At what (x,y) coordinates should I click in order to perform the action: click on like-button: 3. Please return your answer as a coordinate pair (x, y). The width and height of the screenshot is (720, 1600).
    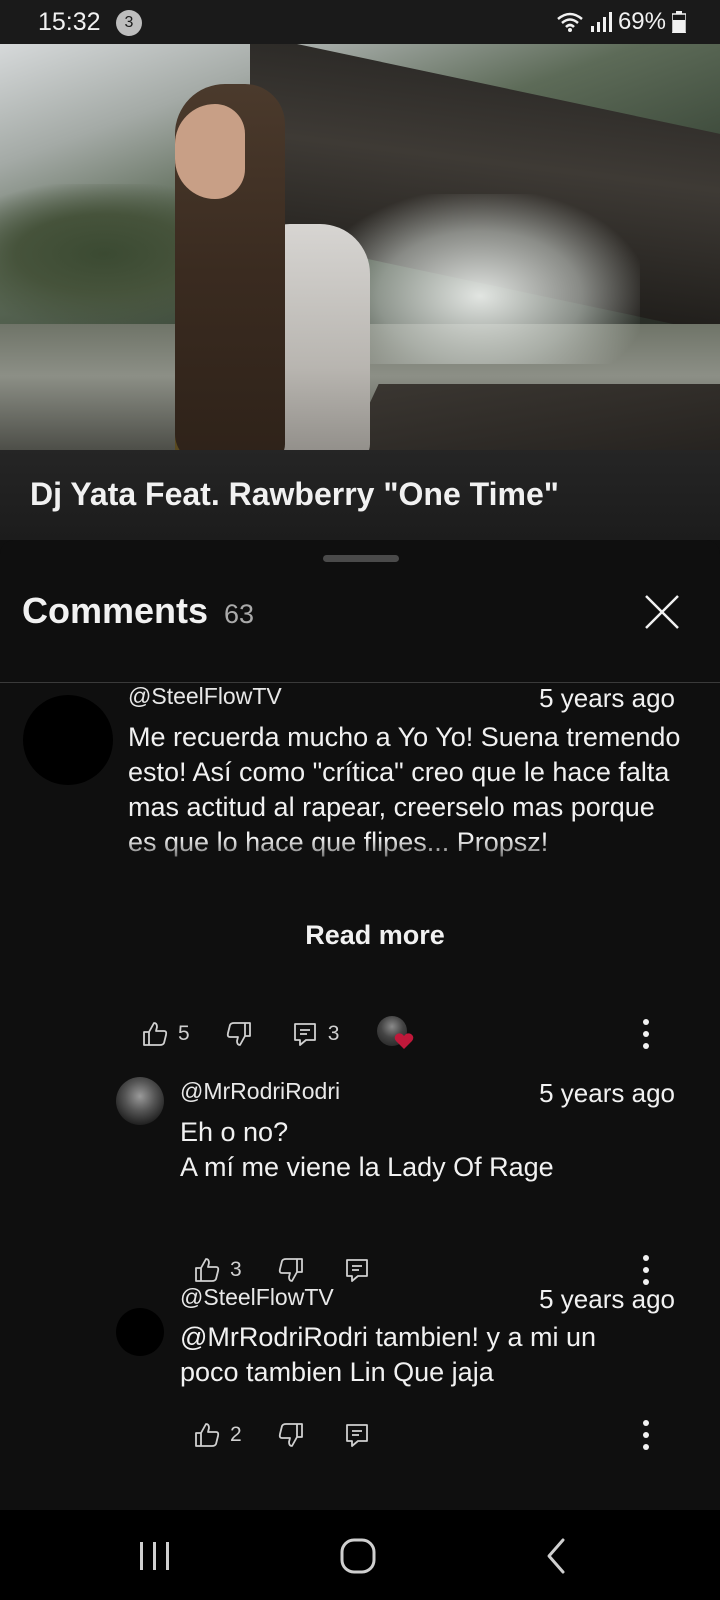
    Looking at the image, I should click on (218, 1270).